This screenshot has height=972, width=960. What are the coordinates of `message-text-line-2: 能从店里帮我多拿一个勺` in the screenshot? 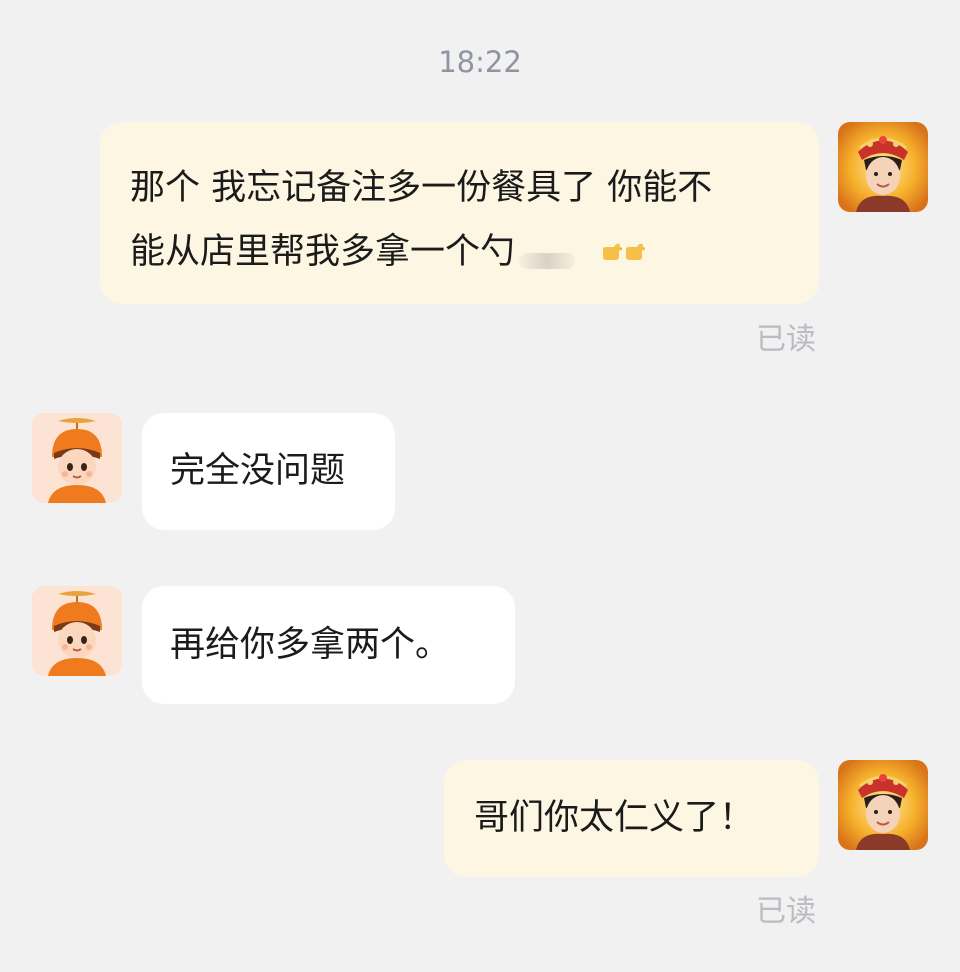 It's located at (459, 252).